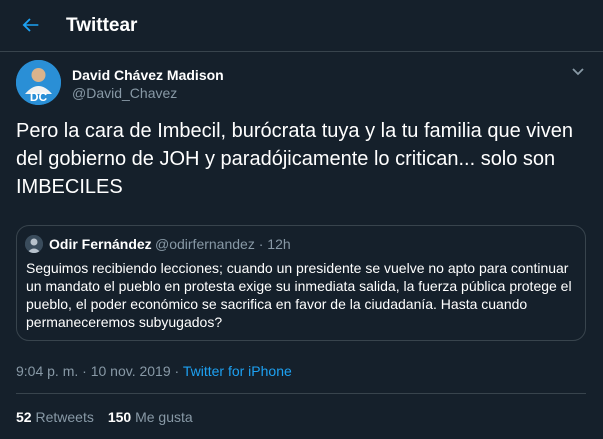 This screenshot has height=439, width=603. Describe the element at coordinates (119, 417) in the screenshot. I see `likes-count: 150` at that location.